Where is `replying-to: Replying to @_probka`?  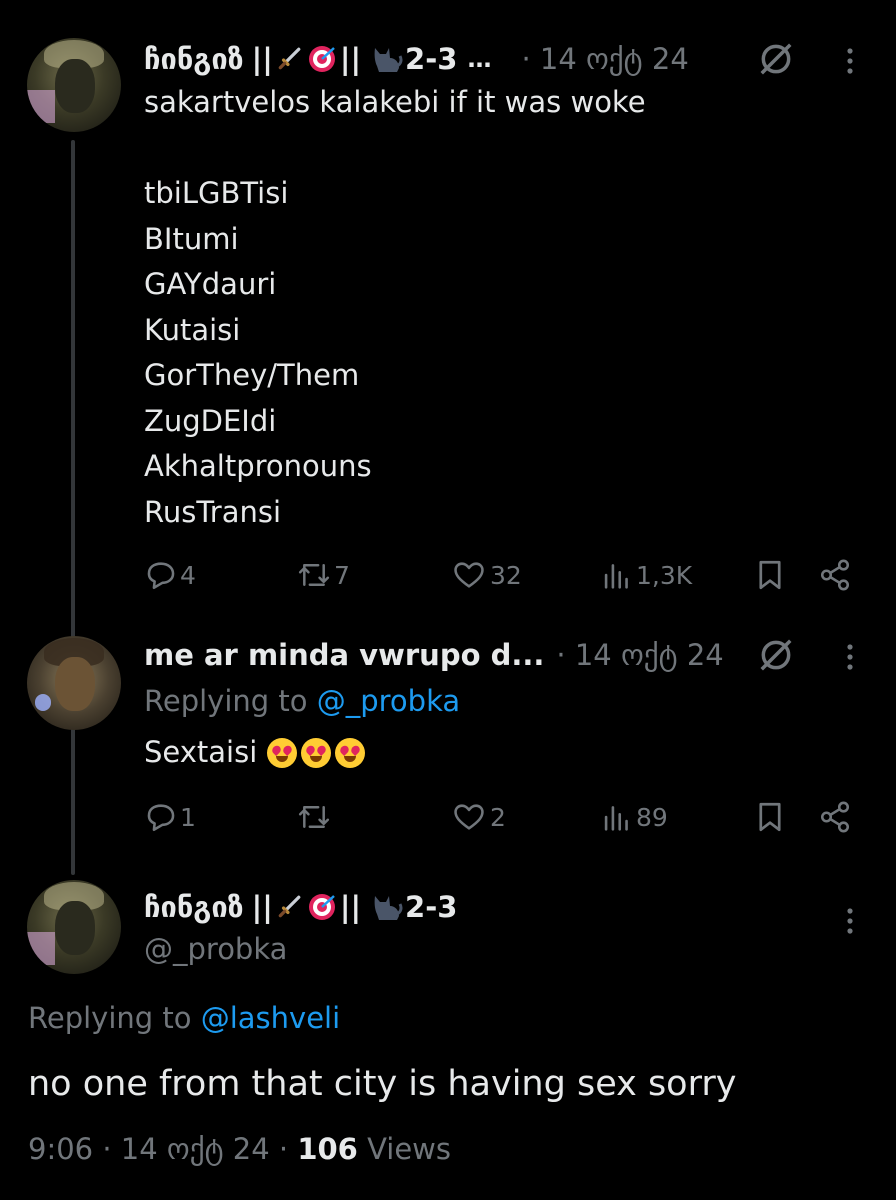
replying-to: Replying to @_probka is located at coordinates (302, 701).